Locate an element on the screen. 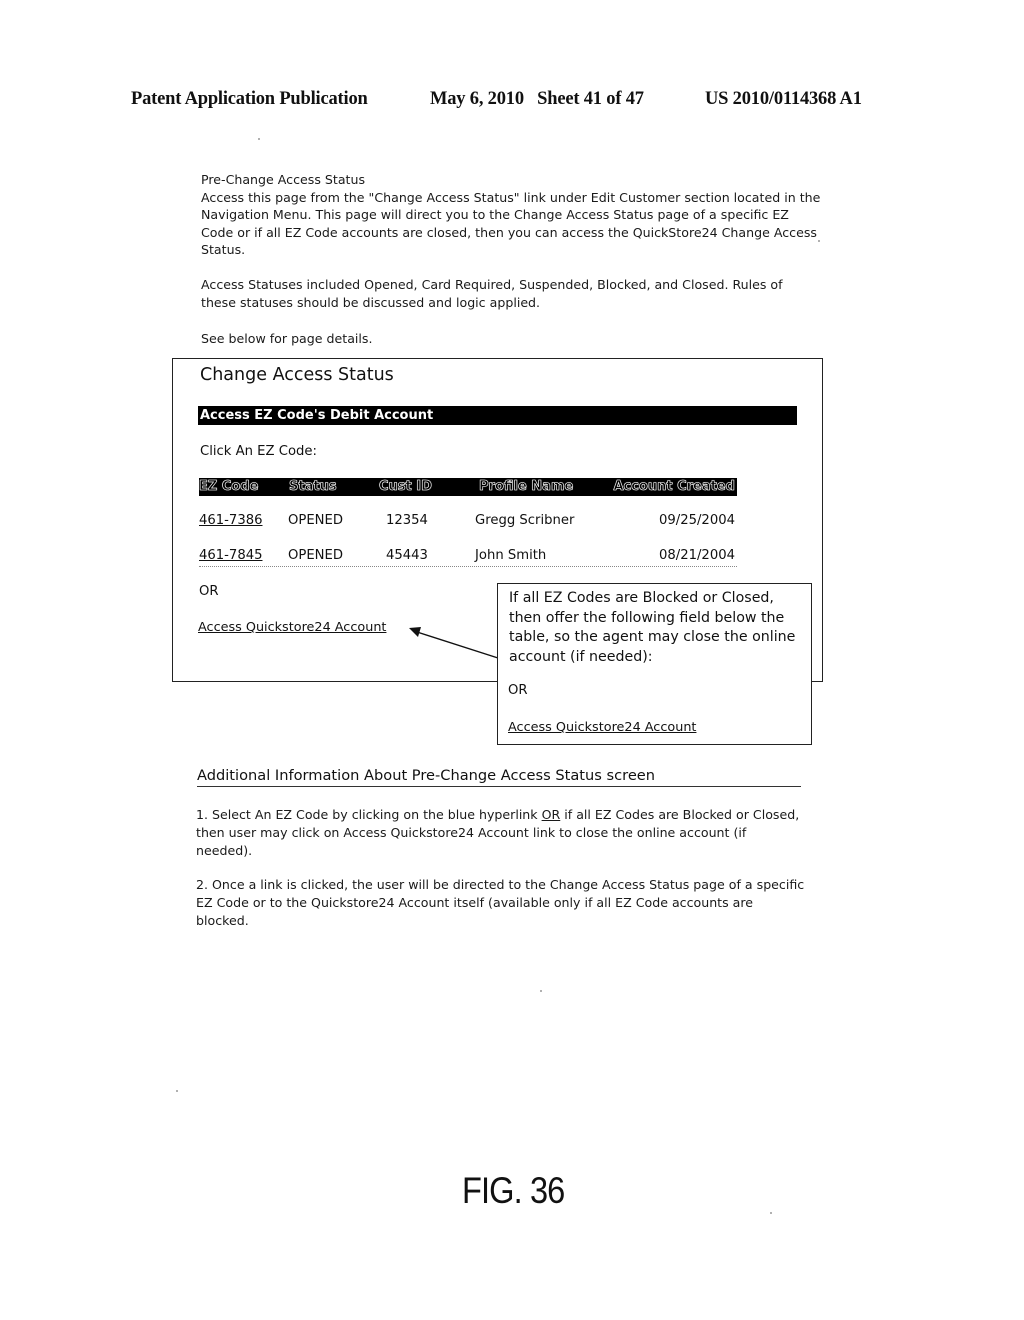 Image resolution: width=1024 pixels, height=1320 pixels. callout-or-label: OR is located at coordinates (518, 690).